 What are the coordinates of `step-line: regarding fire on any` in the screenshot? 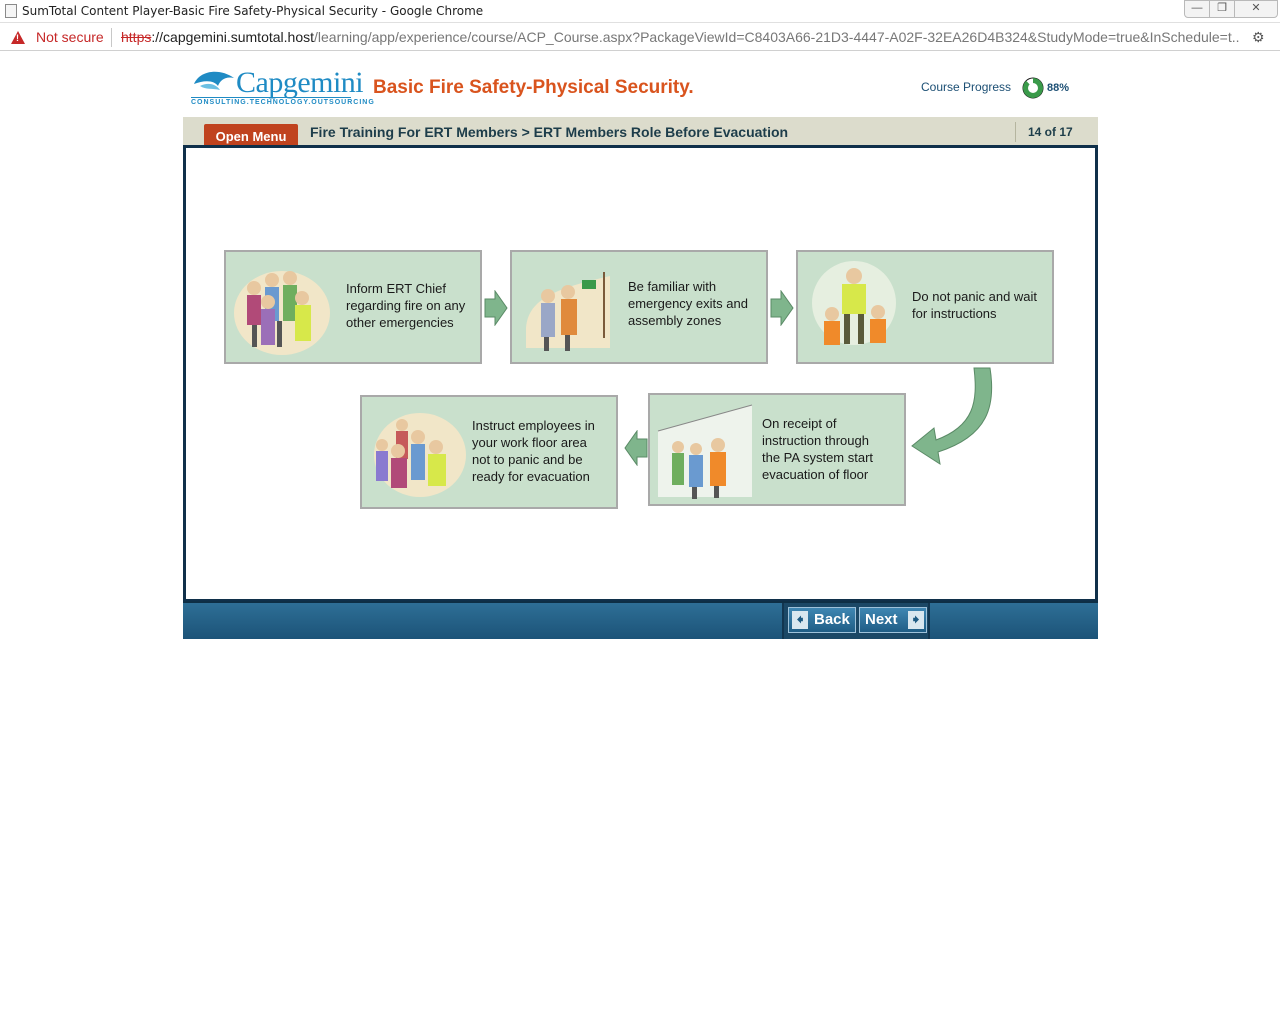 It's located at (406, 305).